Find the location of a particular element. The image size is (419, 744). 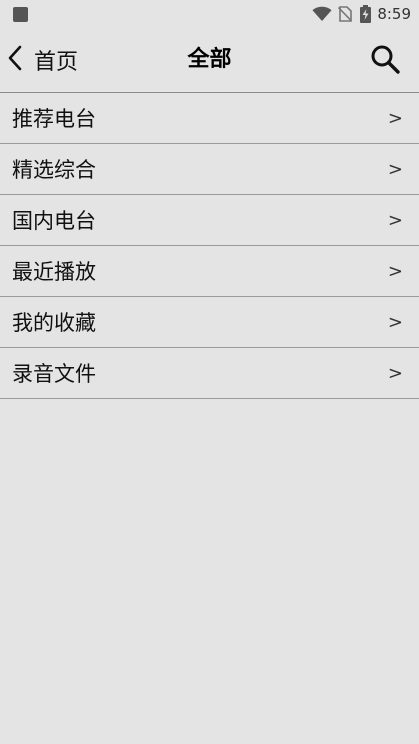

status-bar: 8:59 is located at coordinates (209, 14).